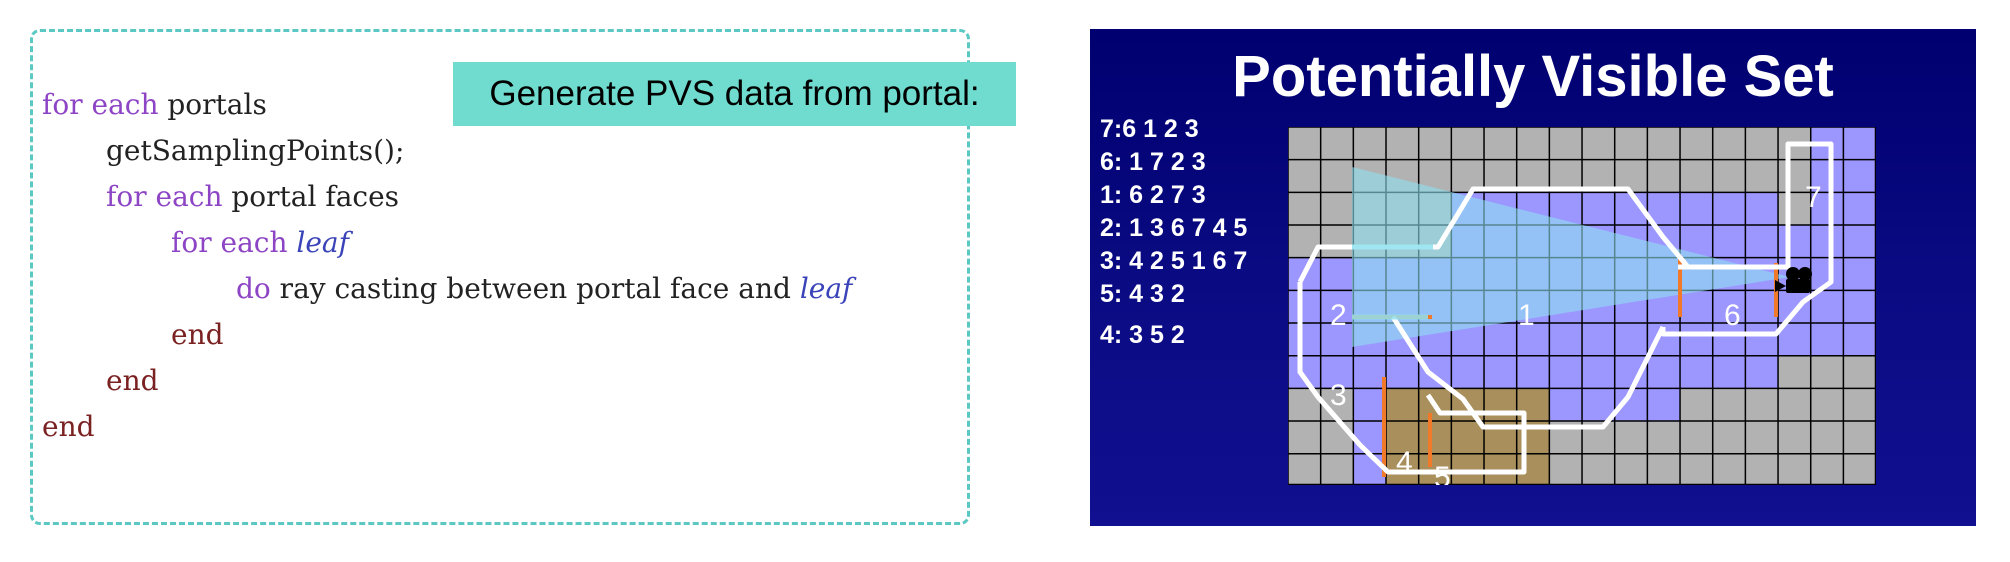  What do you see at coordinates (1732, 315) in the screenshot?
I see `region-label: 6` at bounding box center [1732, 315].